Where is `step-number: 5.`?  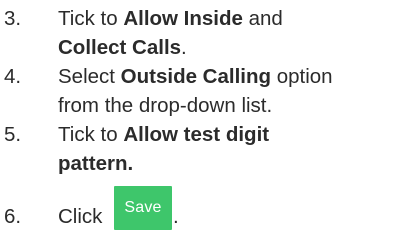 step-number: 5. is located at coordinates (13, 134).